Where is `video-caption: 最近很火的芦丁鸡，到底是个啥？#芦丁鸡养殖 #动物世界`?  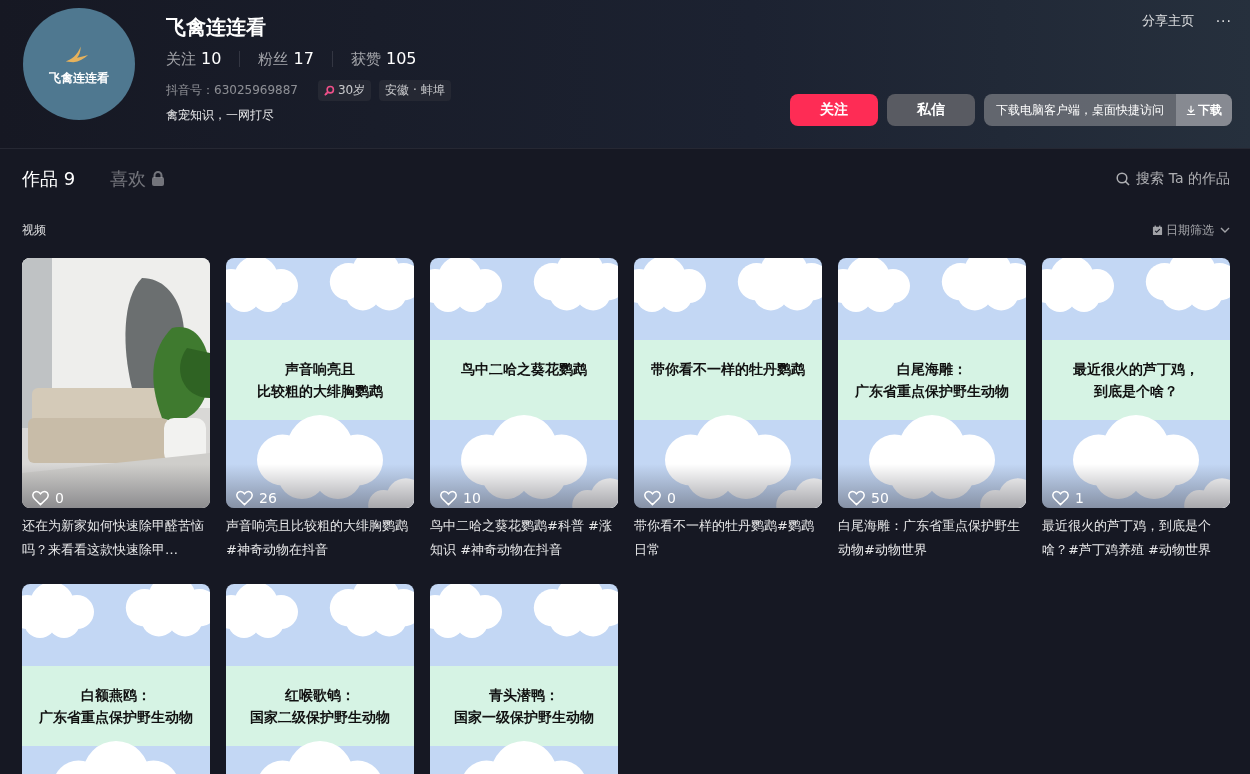 video-caption: 最近很火的芦丁鸡，到底是个啥？#芦丁鸡养殖 #动物世界 is located at coordinates (1127, 538).